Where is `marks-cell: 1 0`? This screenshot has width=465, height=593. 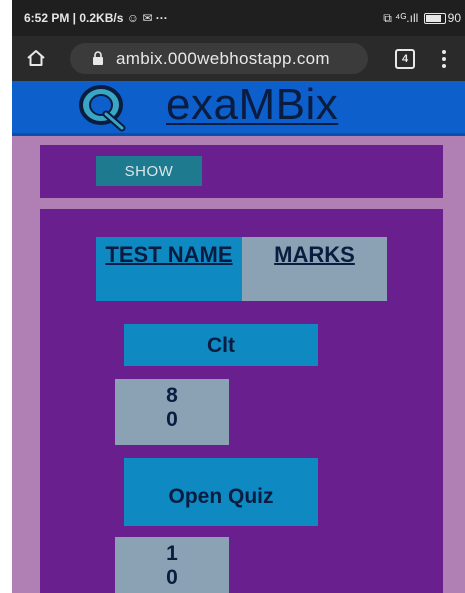 marks-cell: 1 0 is located at coordinates (172, 565).